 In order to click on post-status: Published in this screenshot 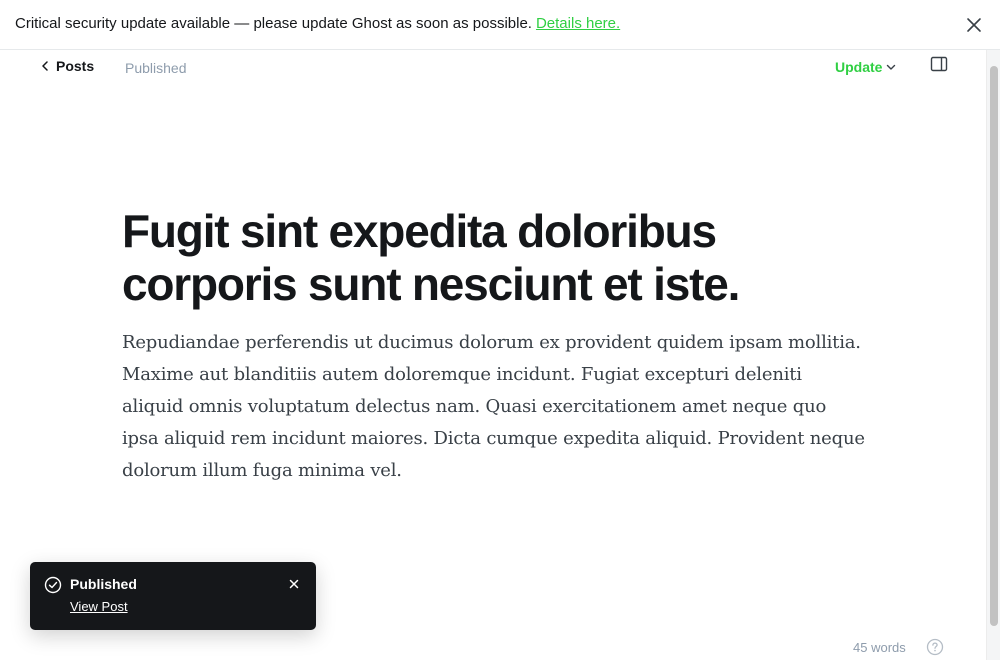, I will do `click(156, 68)`.